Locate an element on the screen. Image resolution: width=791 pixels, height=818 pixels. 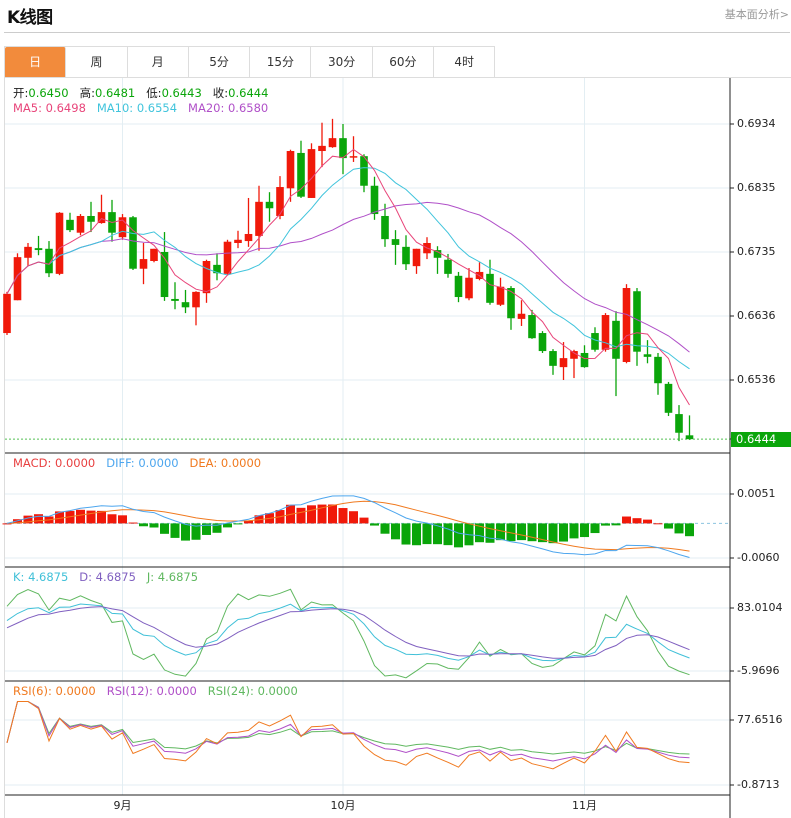
rsi-tick: -0.8713 is located at coordinates (758, 784).